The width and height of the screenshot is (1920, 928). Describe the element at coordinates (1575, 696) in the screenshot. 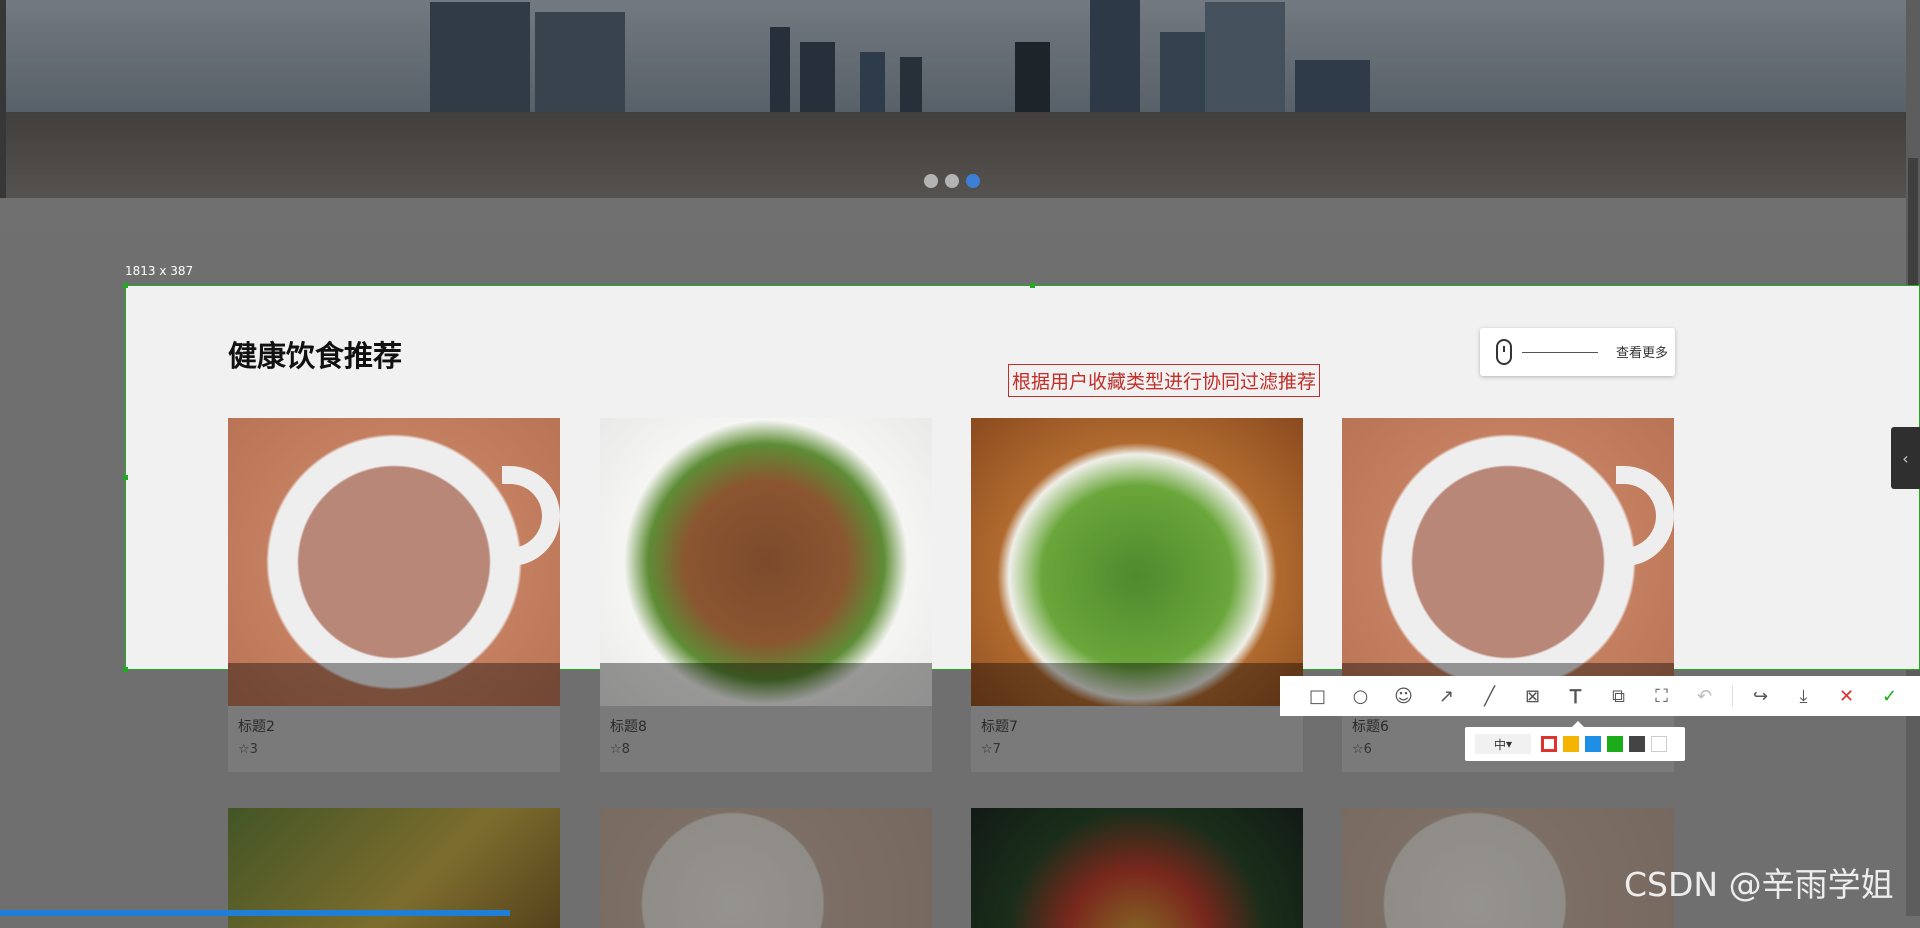

I see `text-icon: Ｔ` at that location.